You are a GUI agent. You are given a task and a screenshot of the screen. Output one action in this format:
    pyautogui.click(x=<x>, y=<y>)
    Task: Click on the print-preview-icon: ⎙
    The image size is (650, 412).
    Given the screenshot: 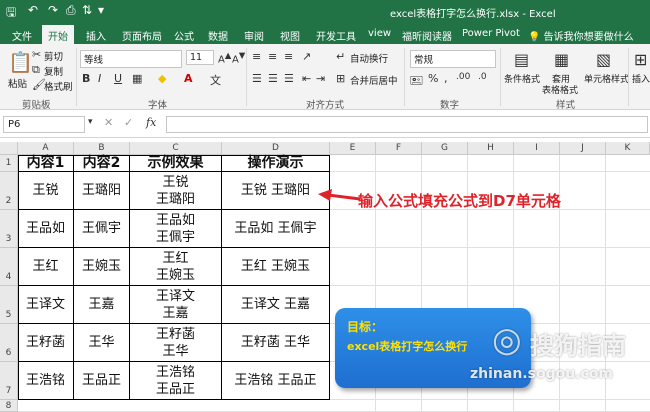 What is the action you would take?
    pyautogui.click(x=71, y=10)
    